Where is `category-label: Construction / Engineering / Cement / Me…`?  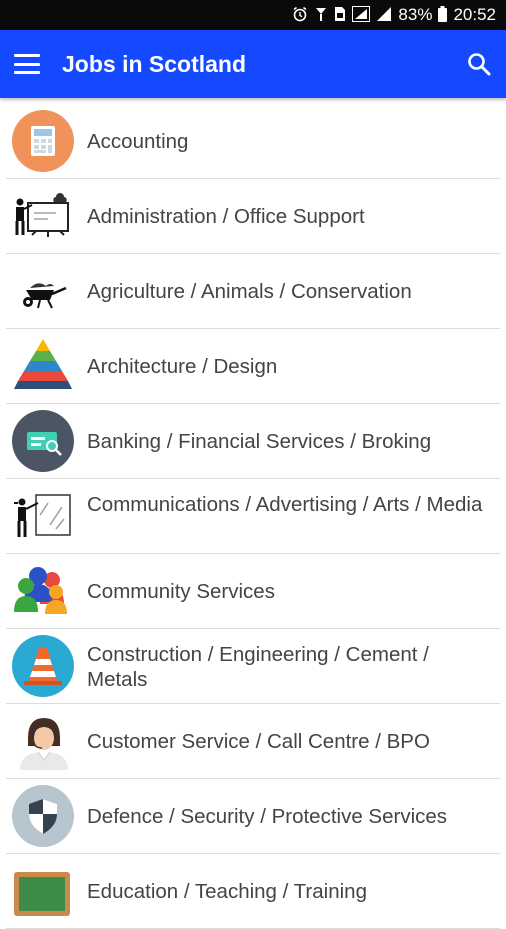 category-label: Construction / Engineering / Cement / Me… is located at coordinates (258, 667).